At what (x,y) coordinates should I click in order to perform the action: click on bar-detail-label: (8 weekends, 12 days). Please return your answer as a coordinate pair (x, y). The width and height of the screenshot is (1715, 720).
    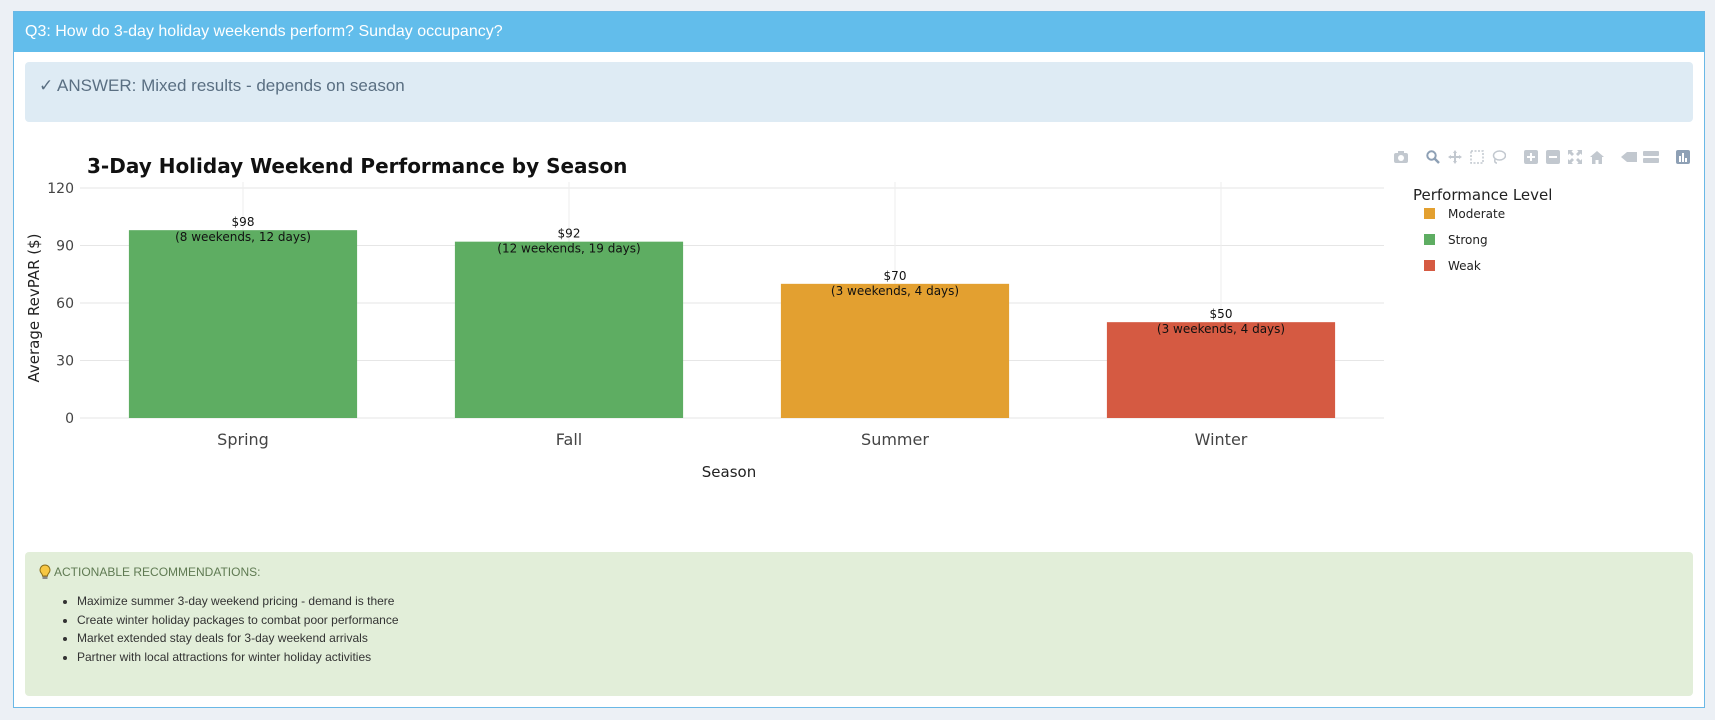
    Looking at the image, I should click on (243, 237).